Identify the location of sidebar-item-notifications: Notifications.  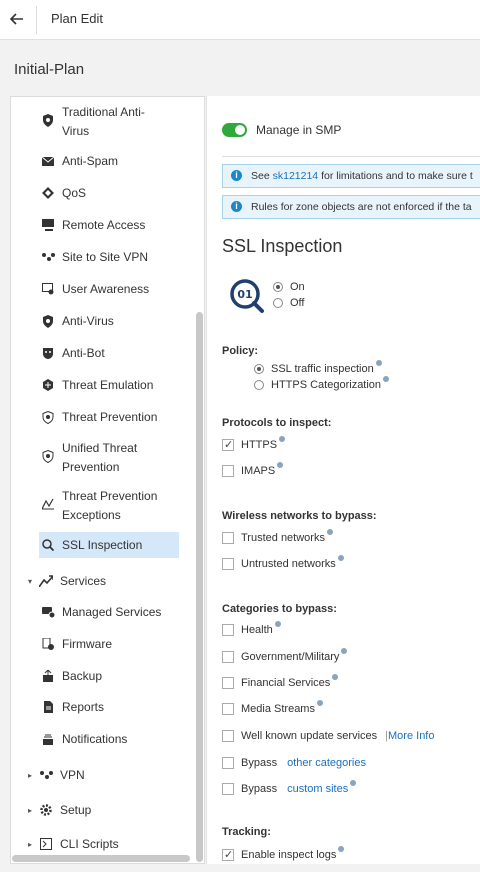
(122, 739).